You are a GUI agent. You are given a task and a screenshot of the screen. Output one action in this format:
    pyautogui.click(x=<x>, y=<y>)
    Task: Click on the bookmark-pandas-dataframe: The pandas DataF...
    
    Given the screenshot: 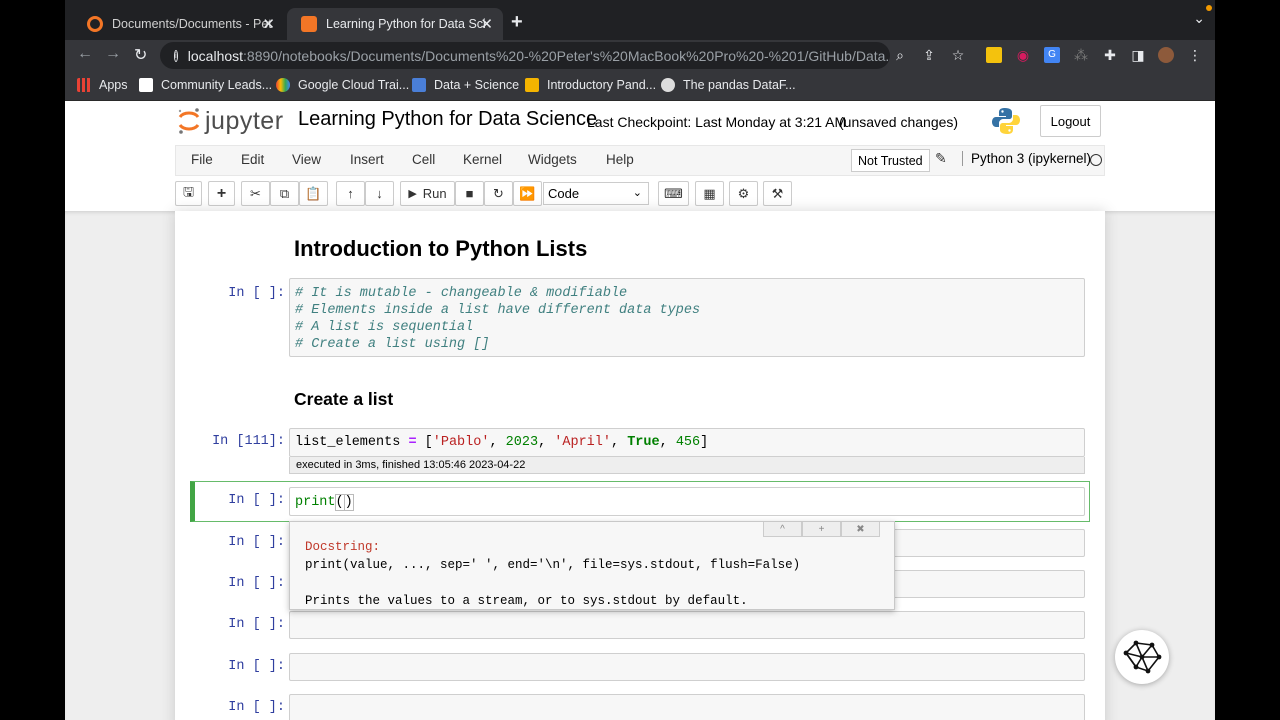 What is the action you would take?
    pyautogui.click(x=728, y=85)
    